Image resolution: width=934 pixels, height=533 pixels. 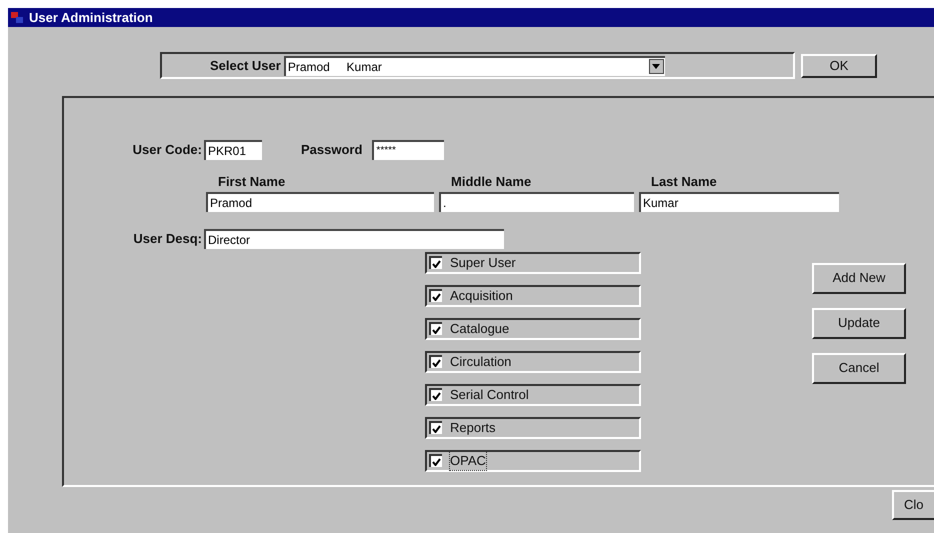 What do you see at coordinates (533, 461) in the screenshot?
I see `permission-checkbox: OPAC` at bounding box center [533, 461].